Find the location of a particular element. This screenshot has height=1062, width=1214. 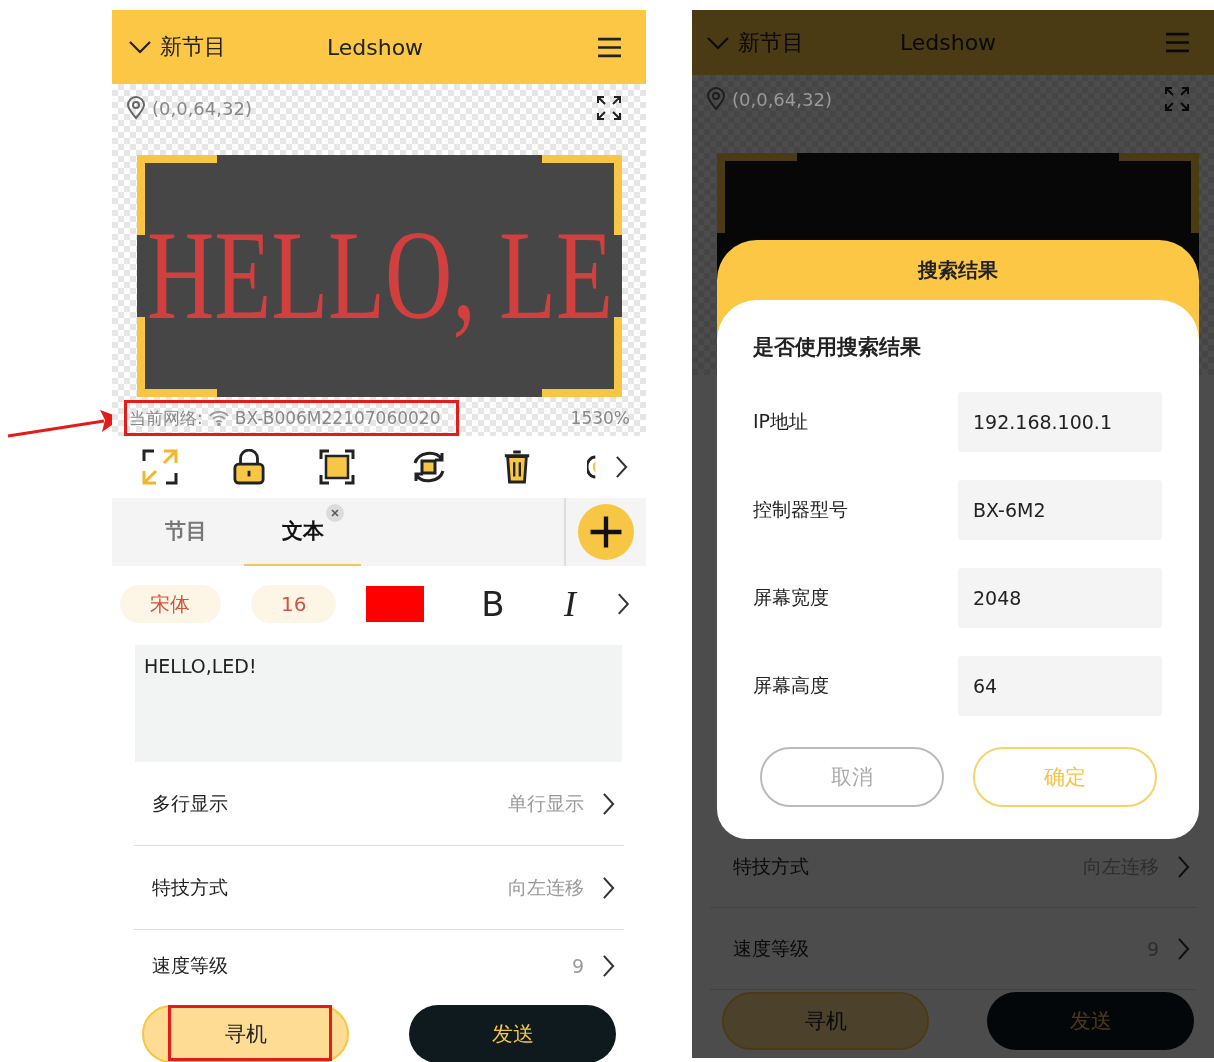

input-field: 192.168.100.1 is located at coordinates (1060, 422).